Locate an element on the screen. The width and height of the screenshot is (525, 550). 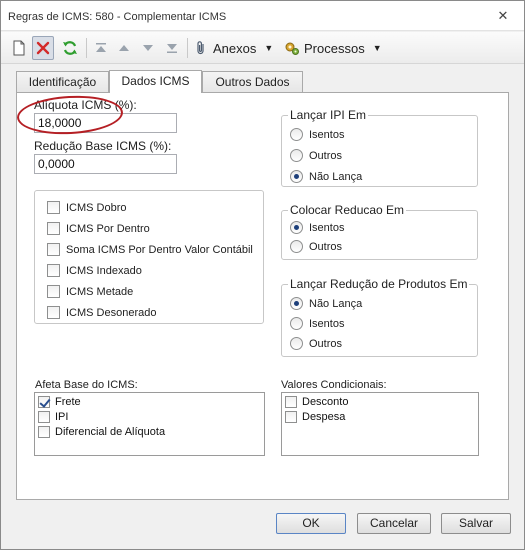
reducao-produtos-nao-lanca-radio: Não Lança is located at coordinates (326, 303).